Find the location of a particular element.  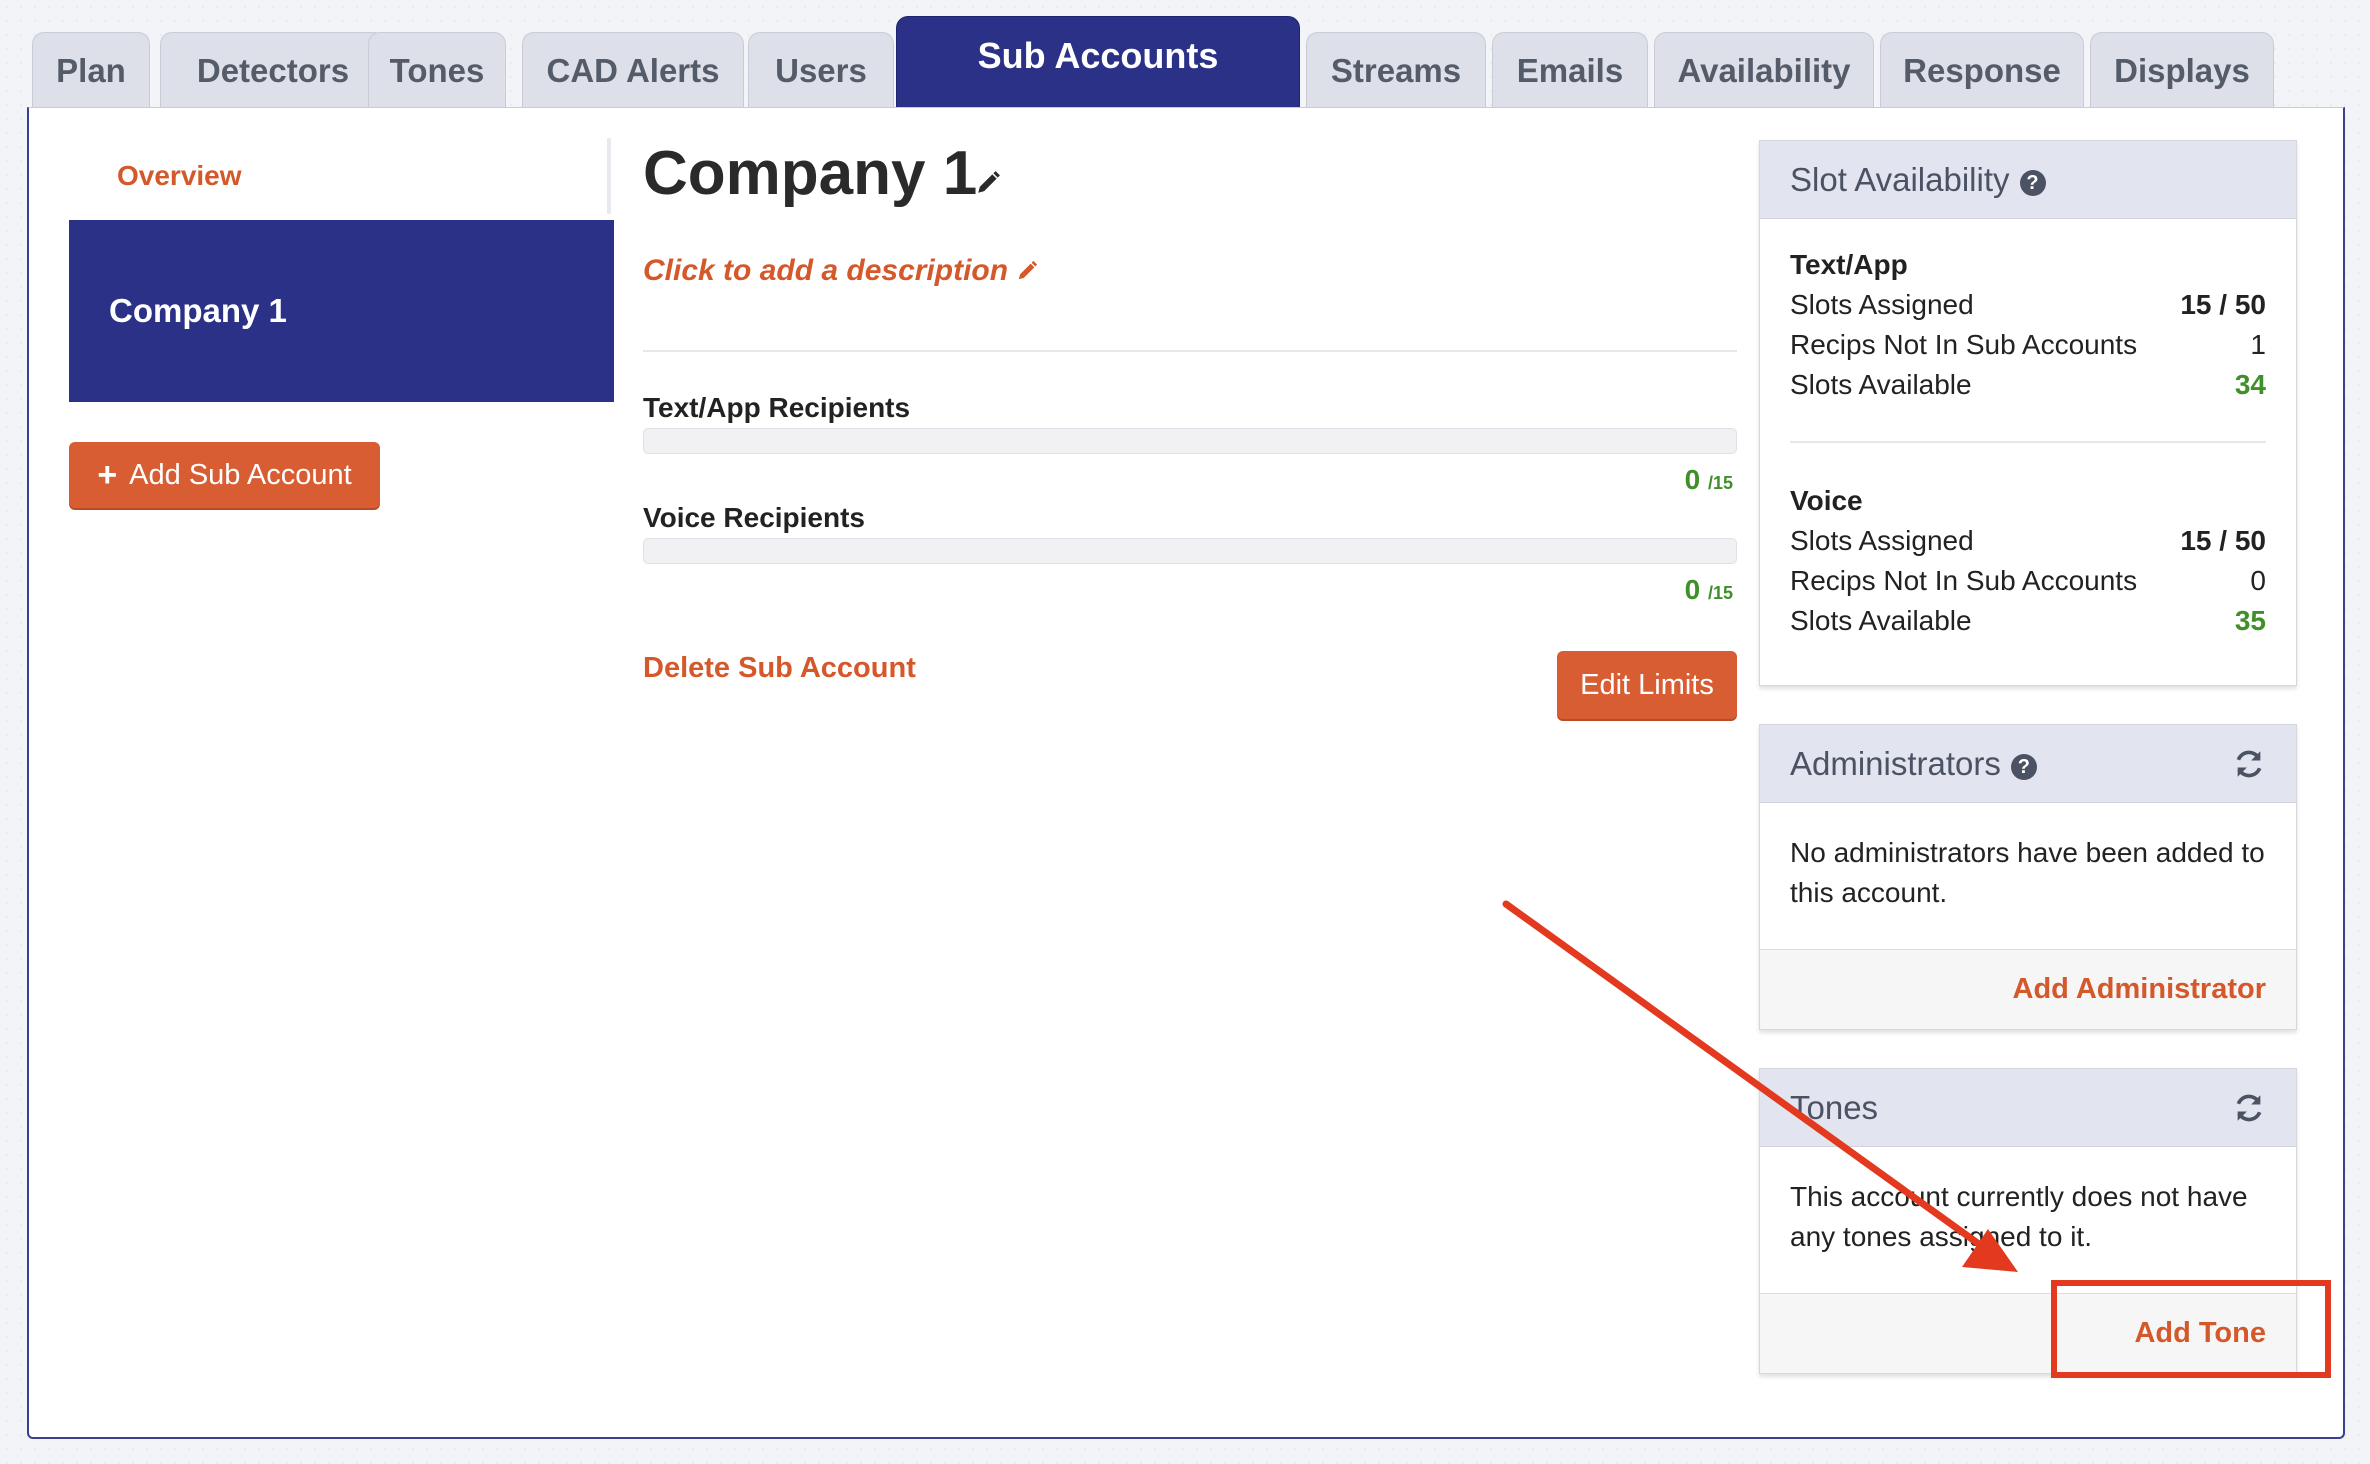

sidebar-item-company-1: Company 1 is located at coordinates (341, 311).